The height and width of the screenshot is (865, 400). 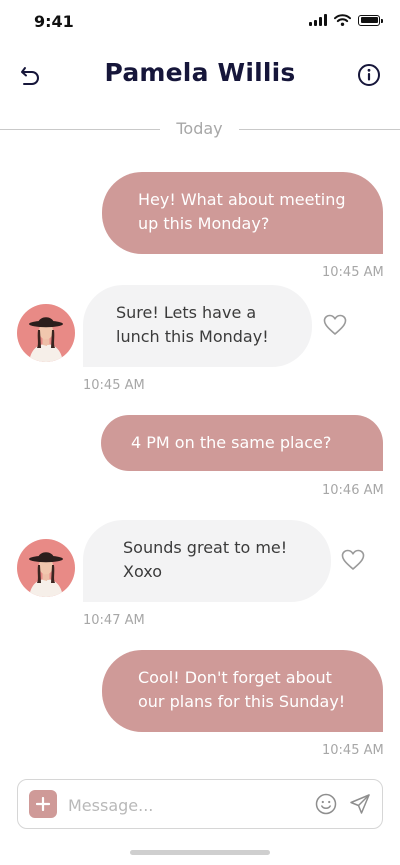 What do you see at coordinates (318, 20) in the screenshot?
I see `cellular-signal-icon` at bounding box center [318, 20].